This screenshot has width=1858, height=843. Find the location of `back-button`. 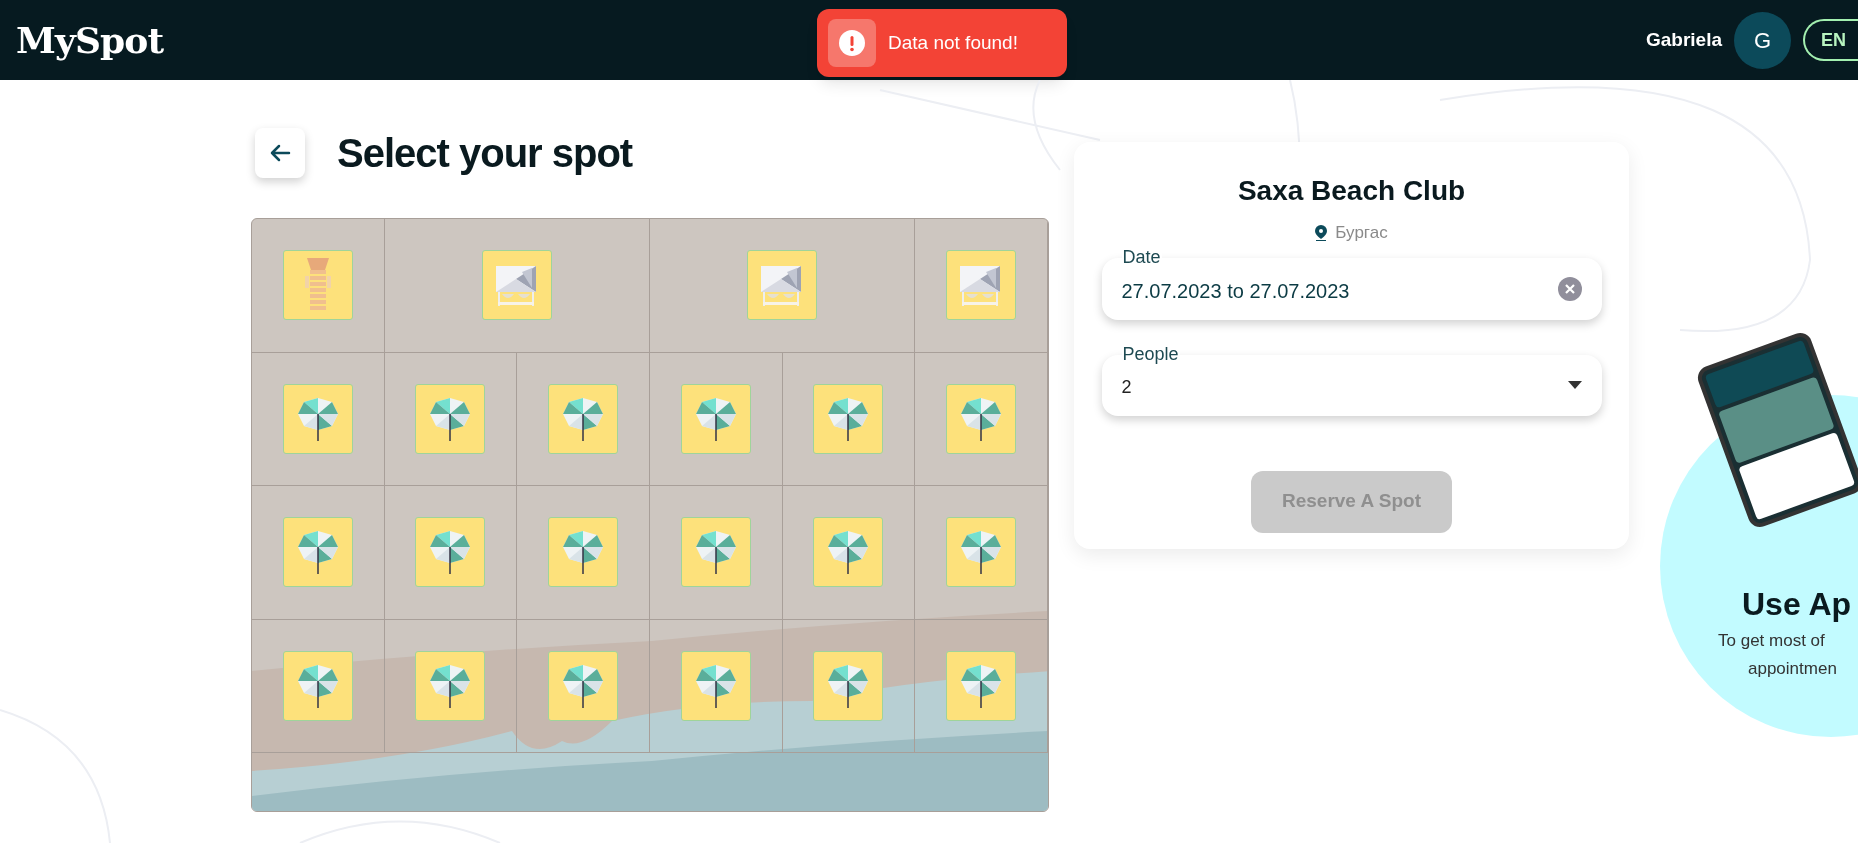

back-button is located at coordinates (280, 153).